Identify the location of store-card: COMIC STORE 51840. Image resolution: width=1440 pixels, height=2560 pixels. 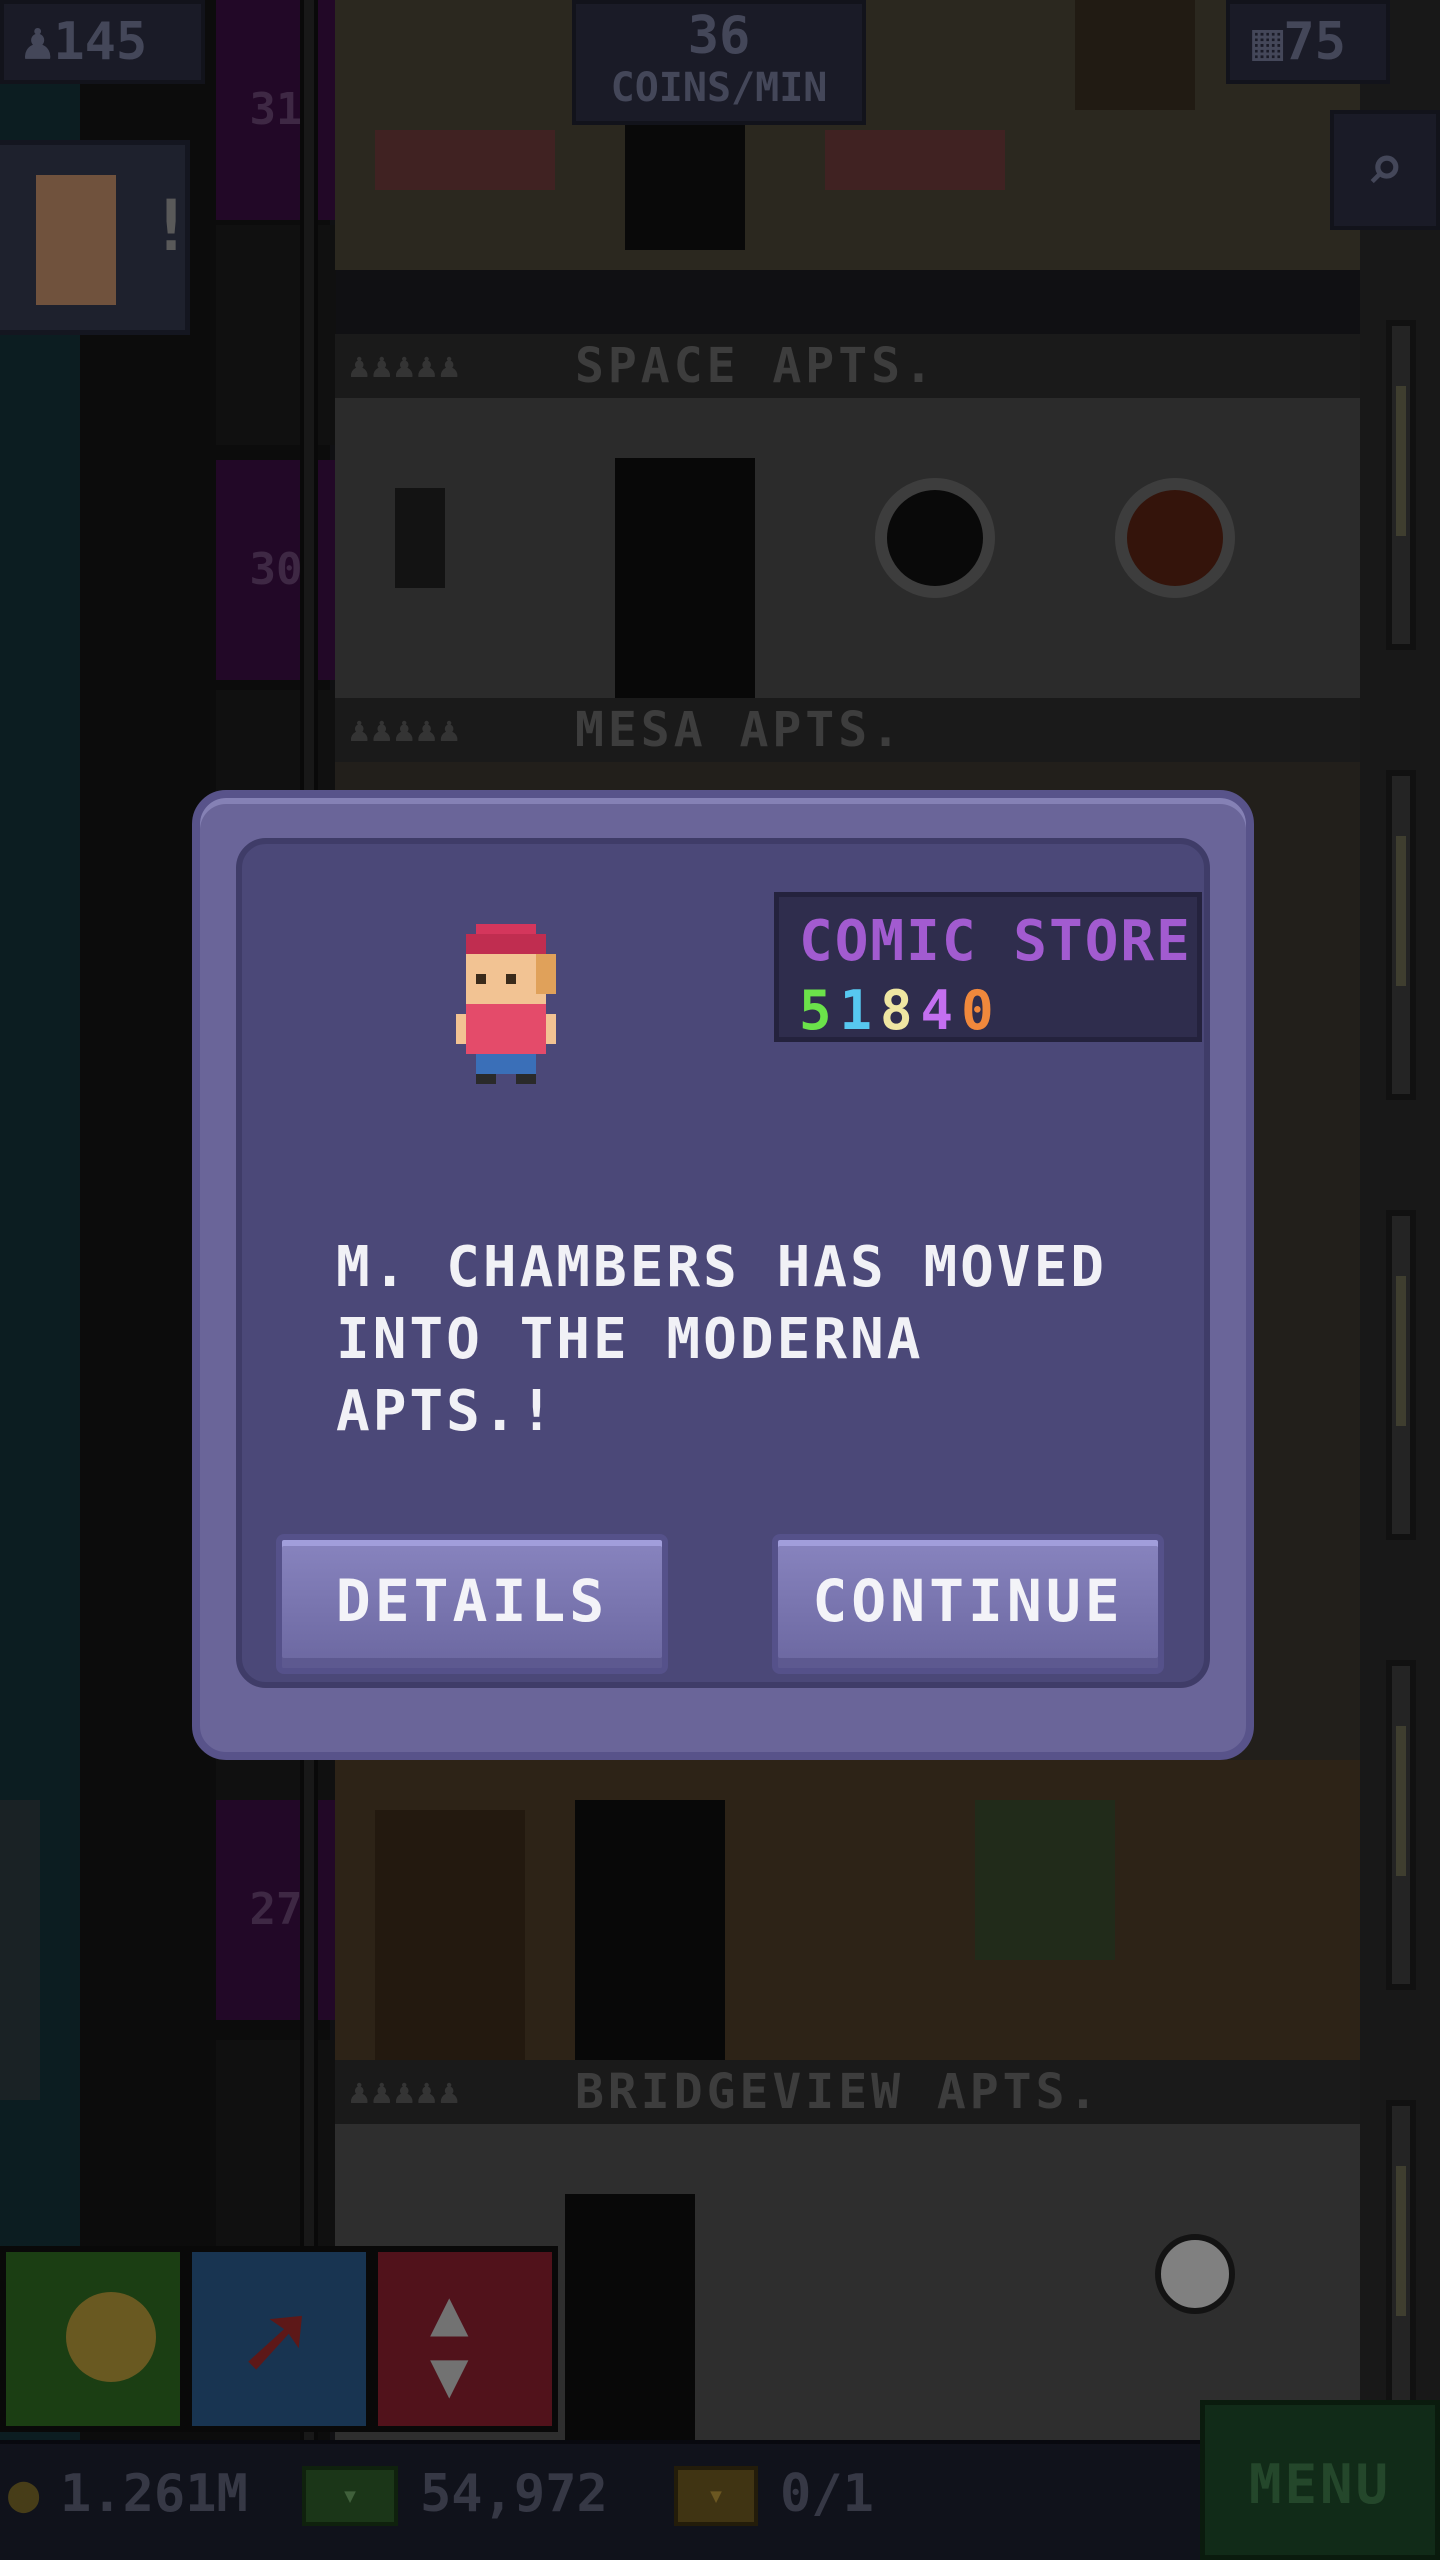
(988, 967).